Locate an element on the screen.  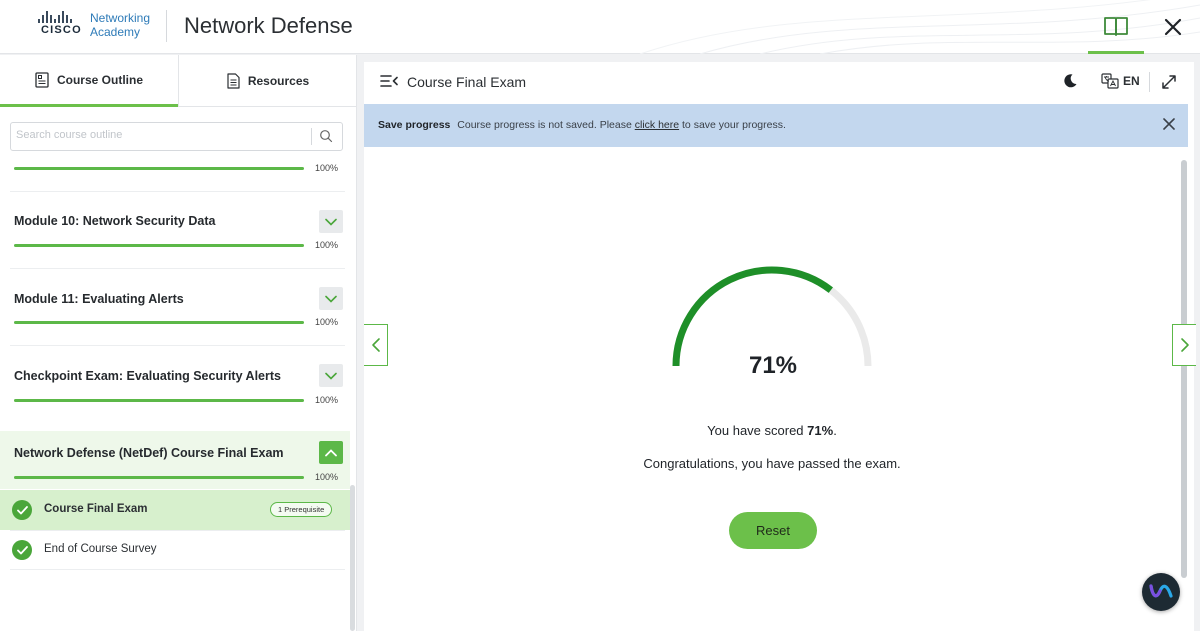
outline-item-label: End of Course Survey is located at coordinates (100, 549).